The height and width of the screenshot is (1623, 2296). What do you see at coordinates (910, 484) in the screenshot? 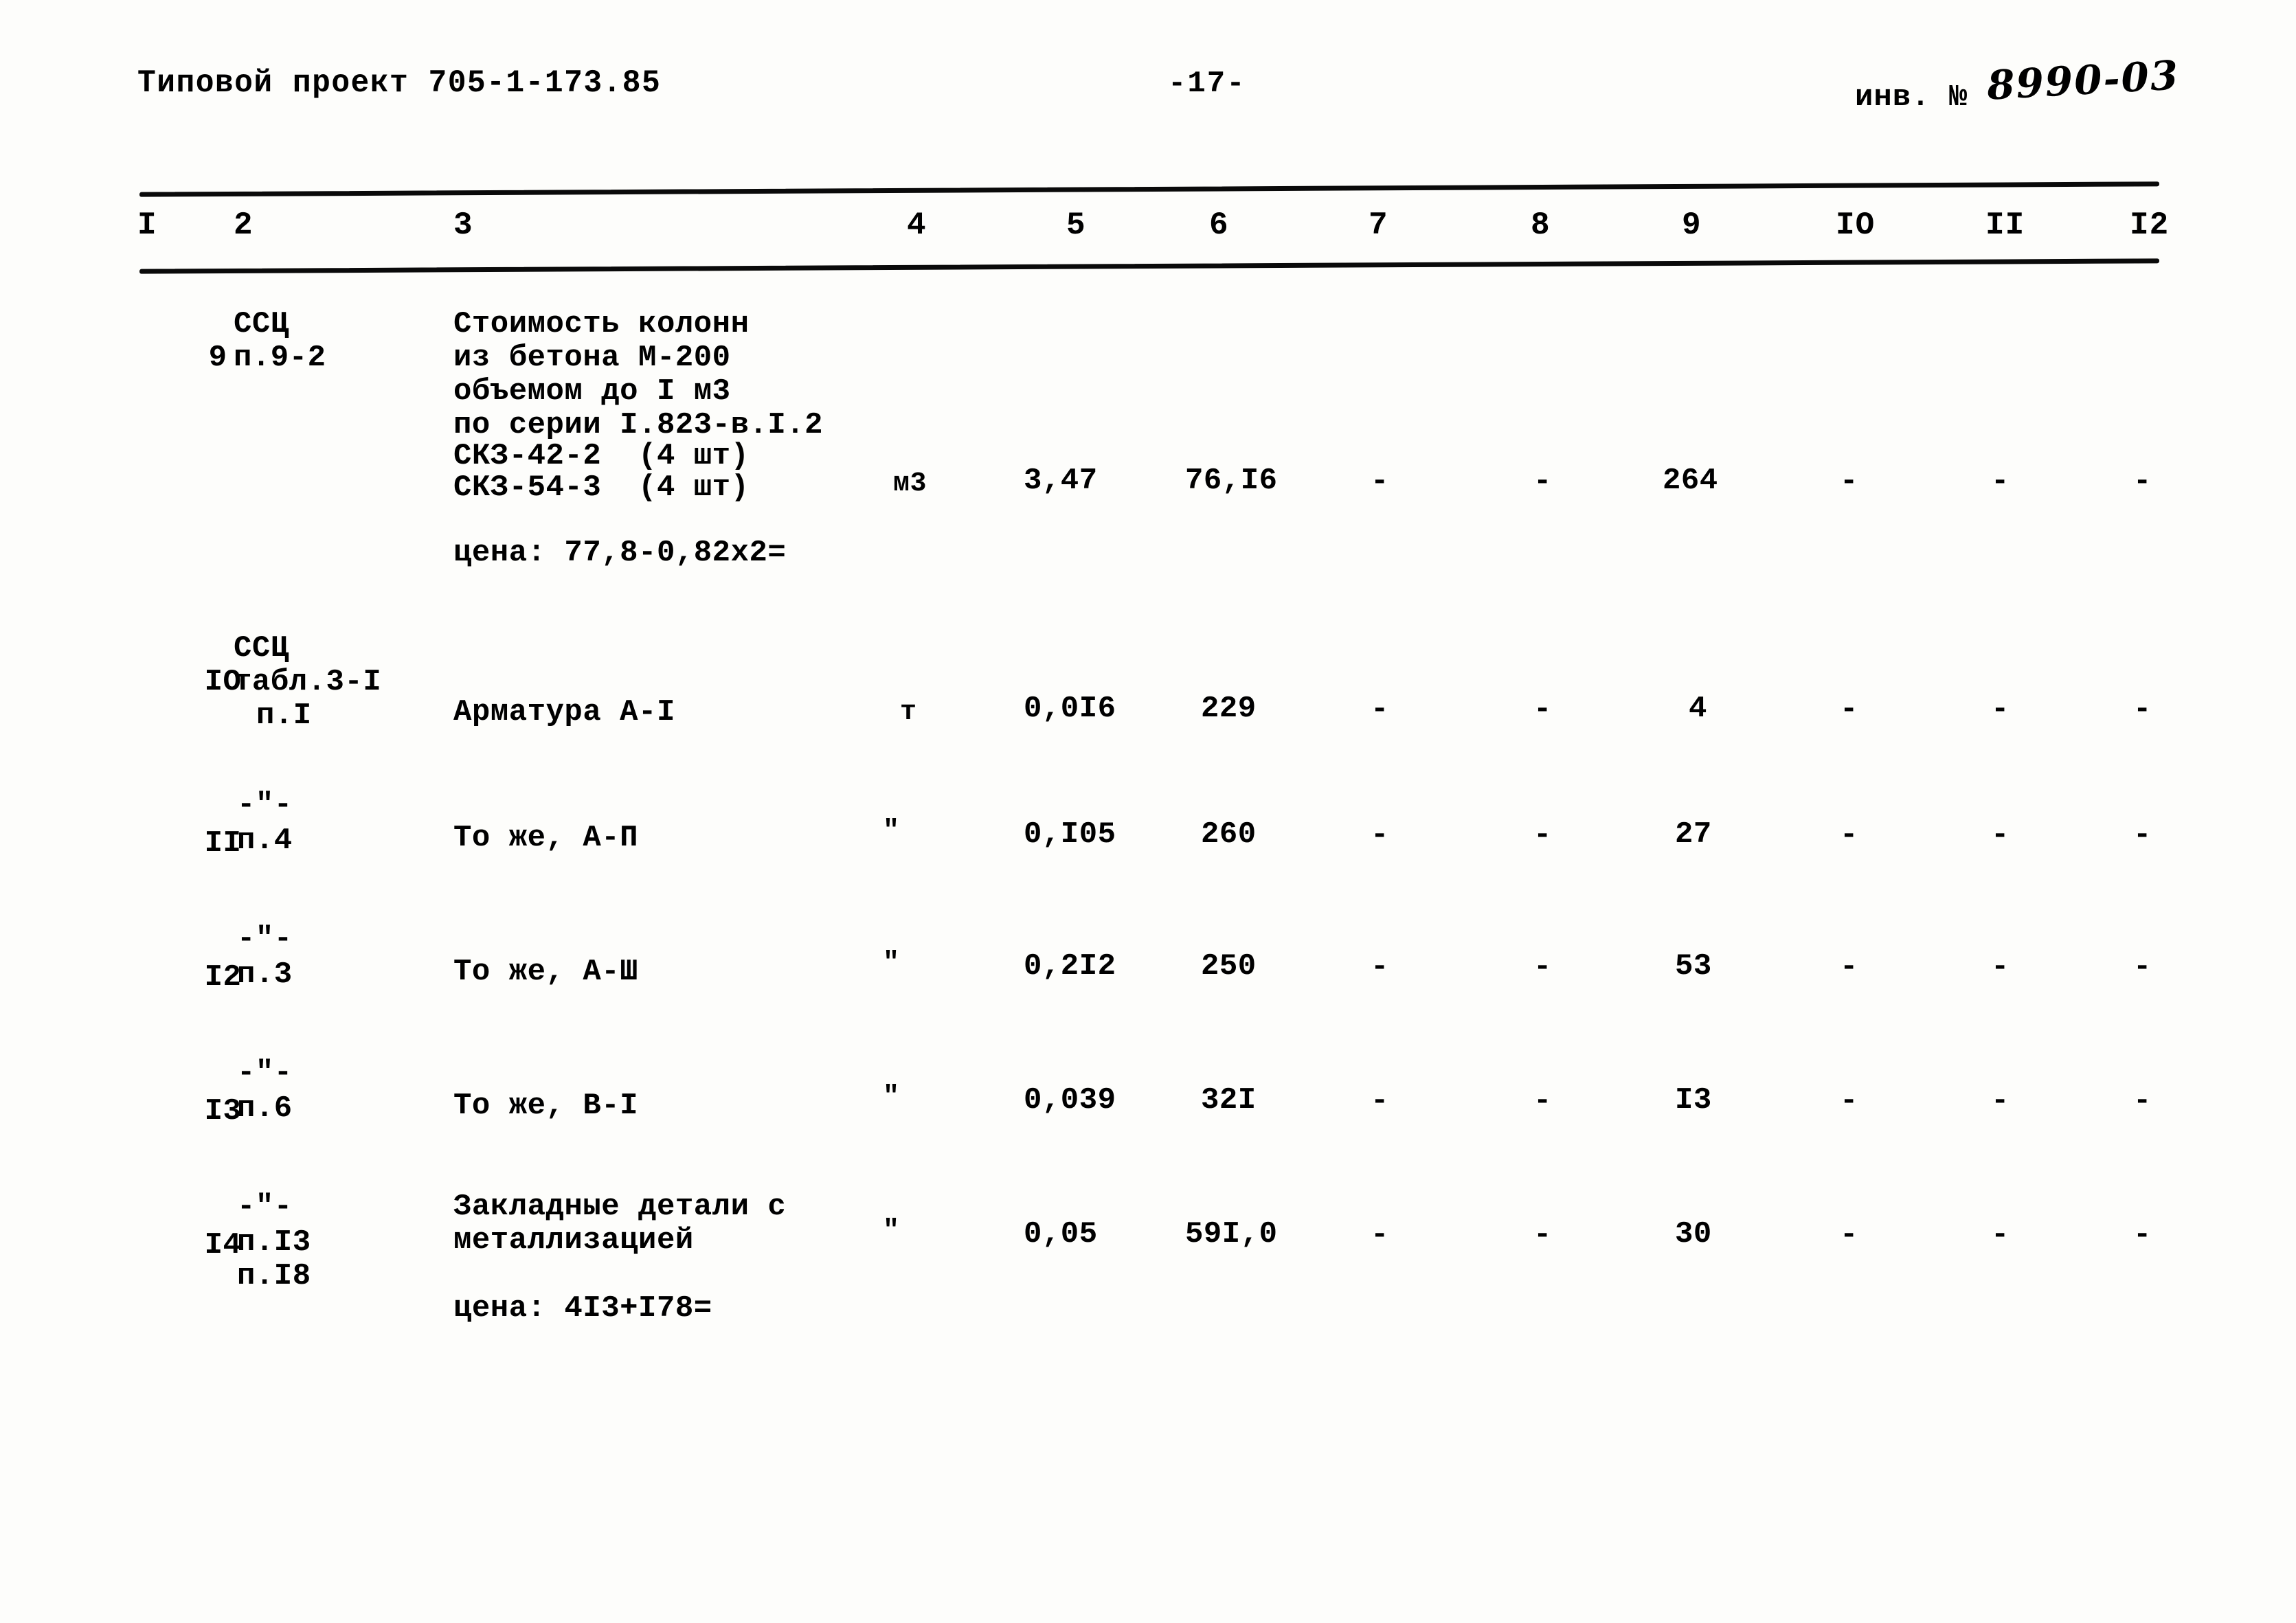
I see `row-unit: м3` at bounding box center [910, 484].